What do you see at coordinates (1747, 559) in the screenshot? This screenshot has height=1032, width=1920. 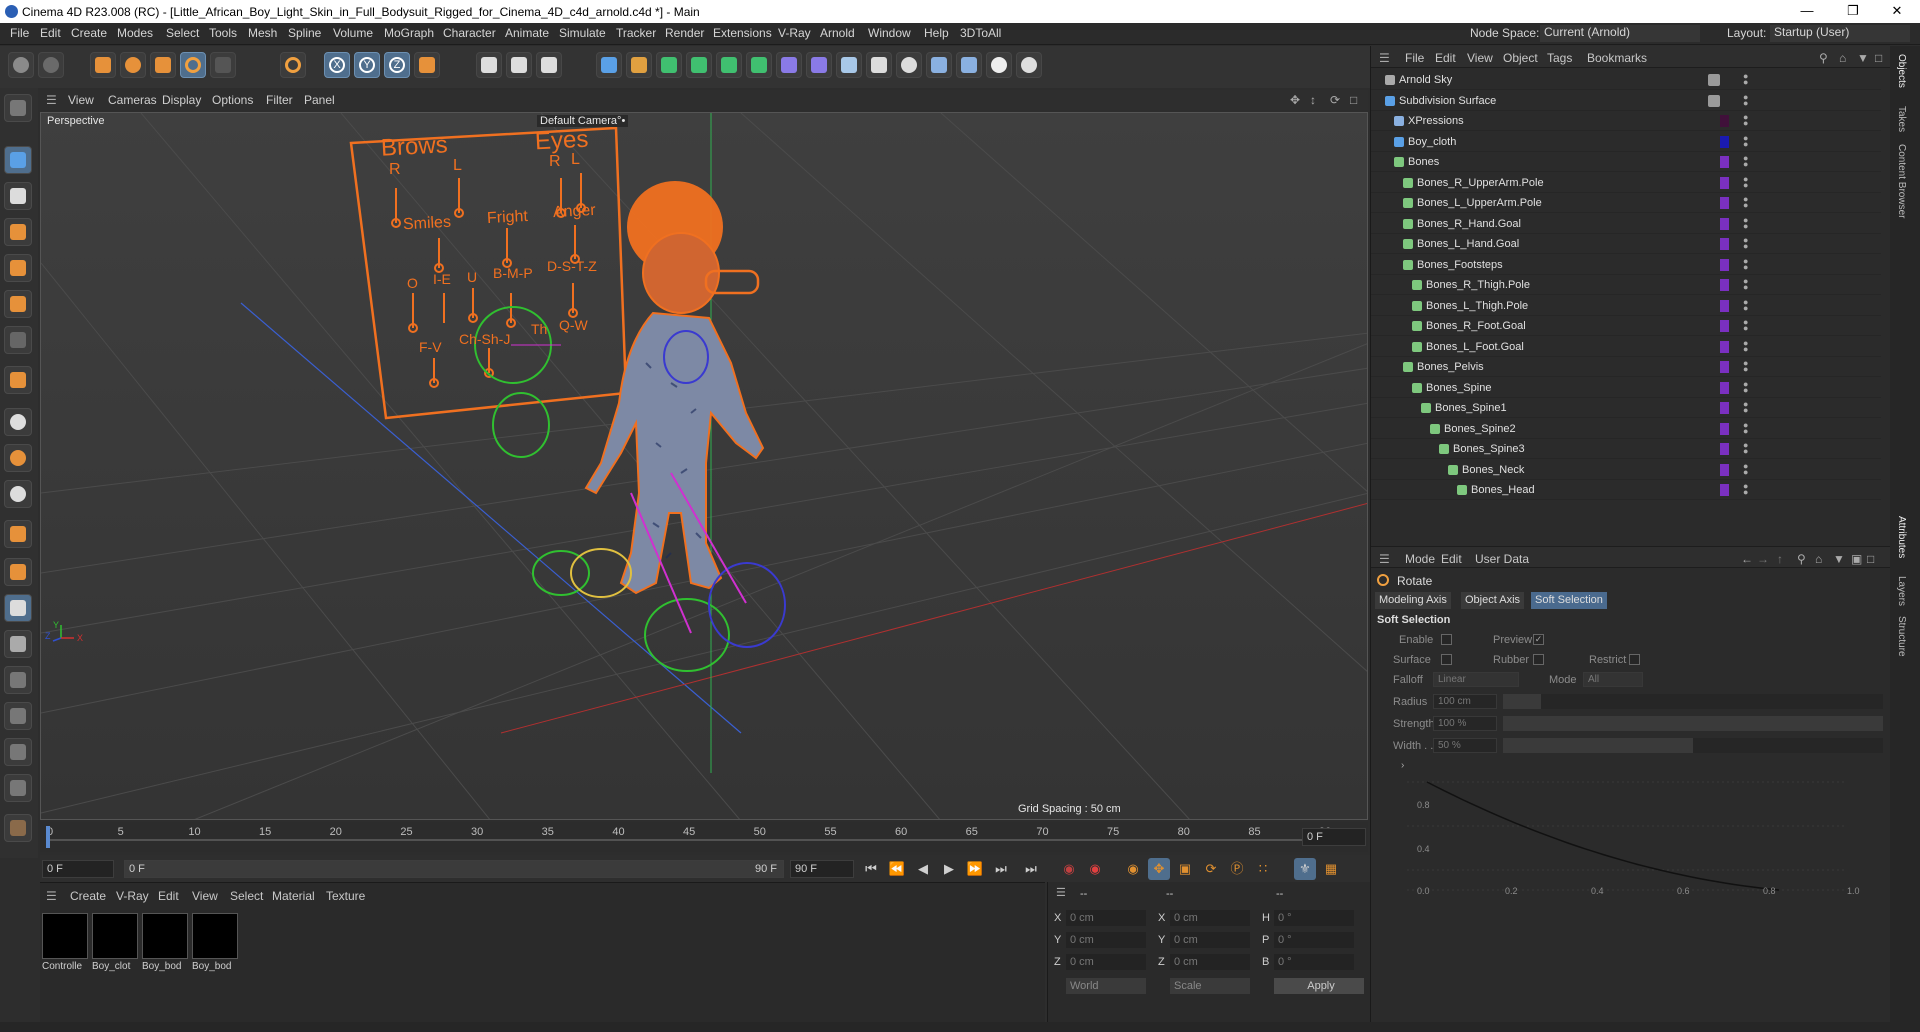 I see `back-arrow-icon: ←` at bounding box center [1747, 559].